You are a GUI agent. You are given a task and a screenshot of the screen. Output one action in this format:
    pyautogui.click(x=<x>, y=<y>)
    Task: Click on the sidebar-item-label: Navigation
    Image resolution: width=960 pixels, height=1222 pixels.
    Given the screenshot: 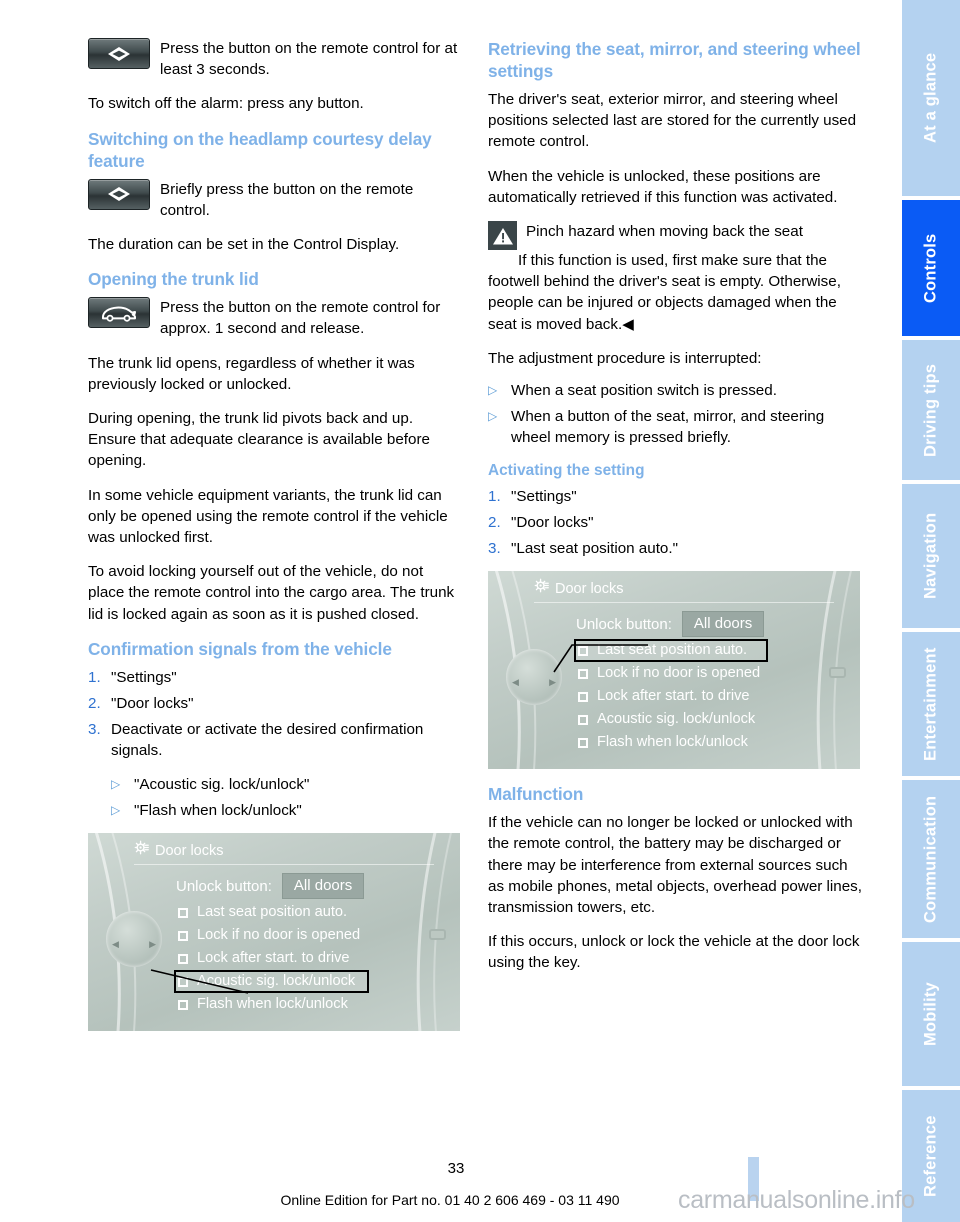 What is the action you would take?
    pyautogui.click(x=930, y=556)
    